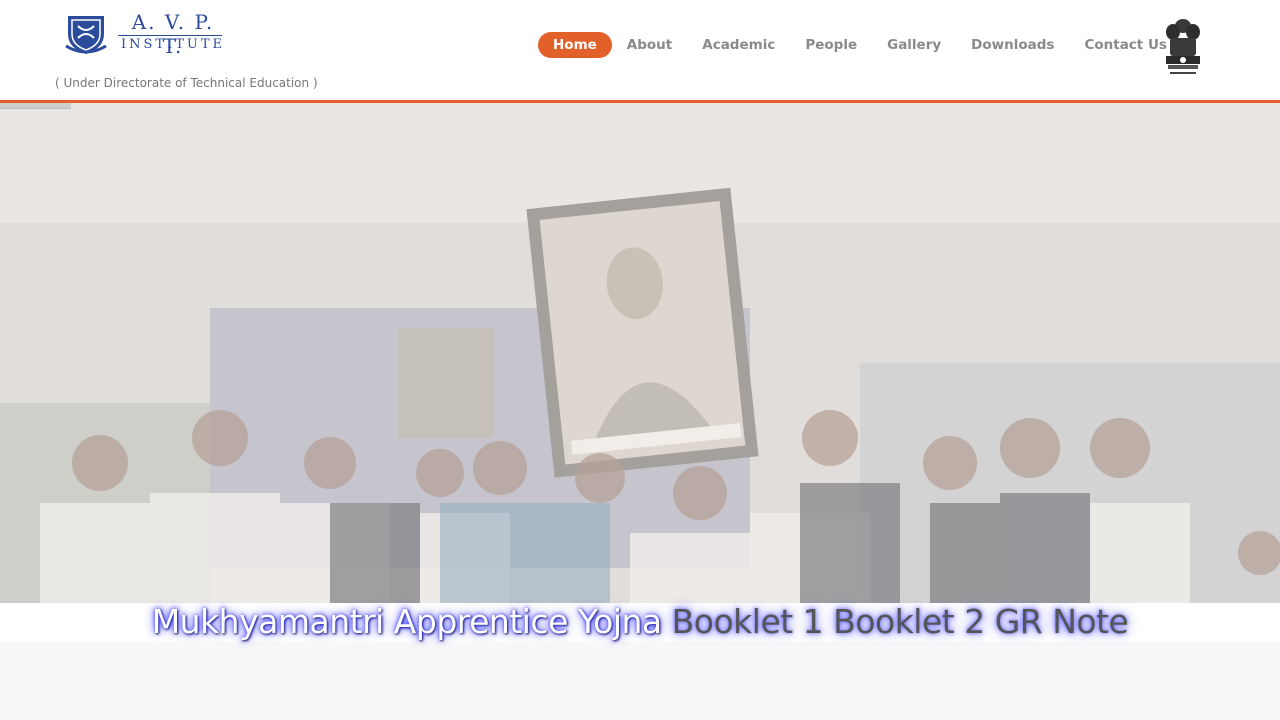 This screenshot has height=720, width=1280. I want to click on nav-about: About, so click(649, 45).